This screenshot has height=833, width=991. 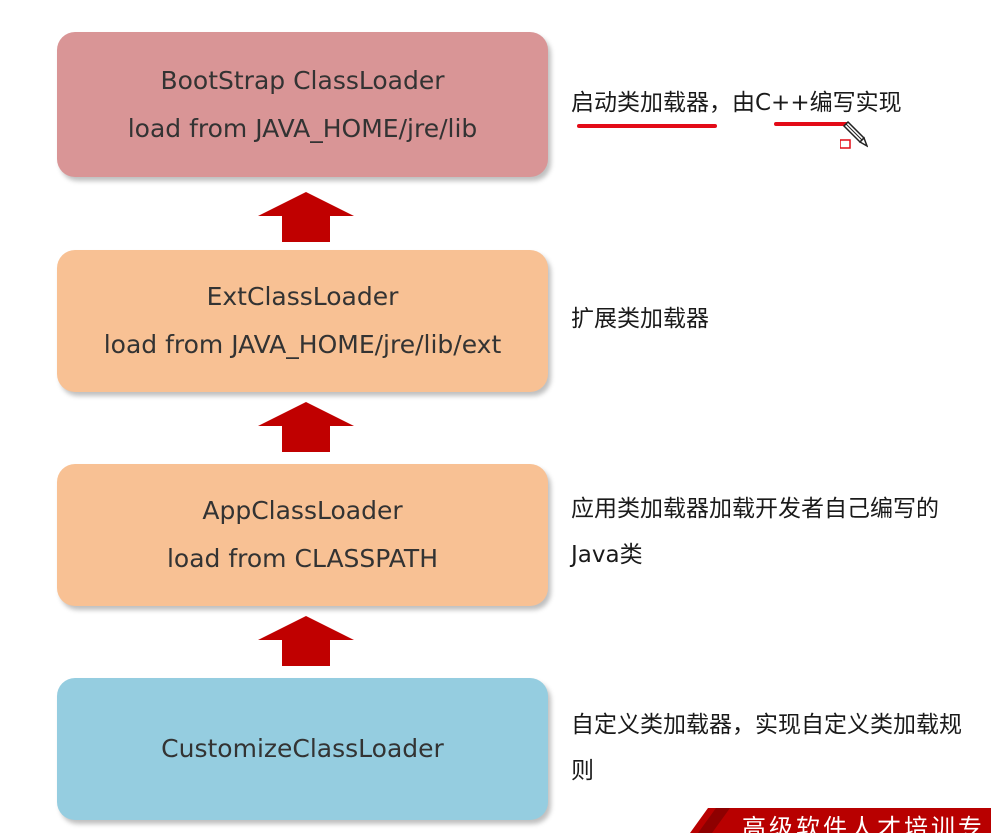 What do you see at coordinates (863, 823) in the screenshot?
I see `banner-text: 高级软件人才培训专` at bounding box center [863, 823].